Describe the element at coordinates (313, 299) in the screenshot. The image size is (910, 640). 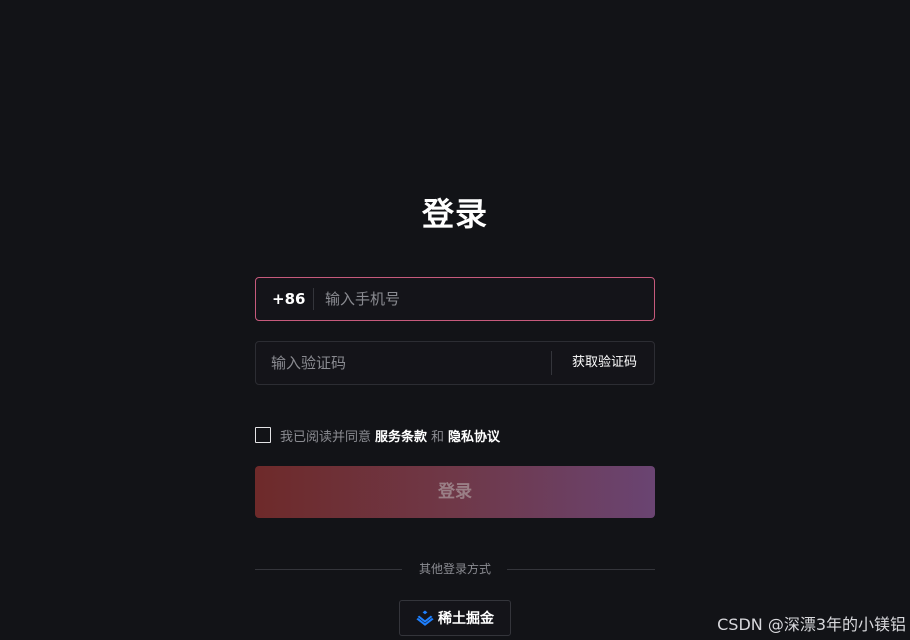
I see `country-code-divider` at that location.